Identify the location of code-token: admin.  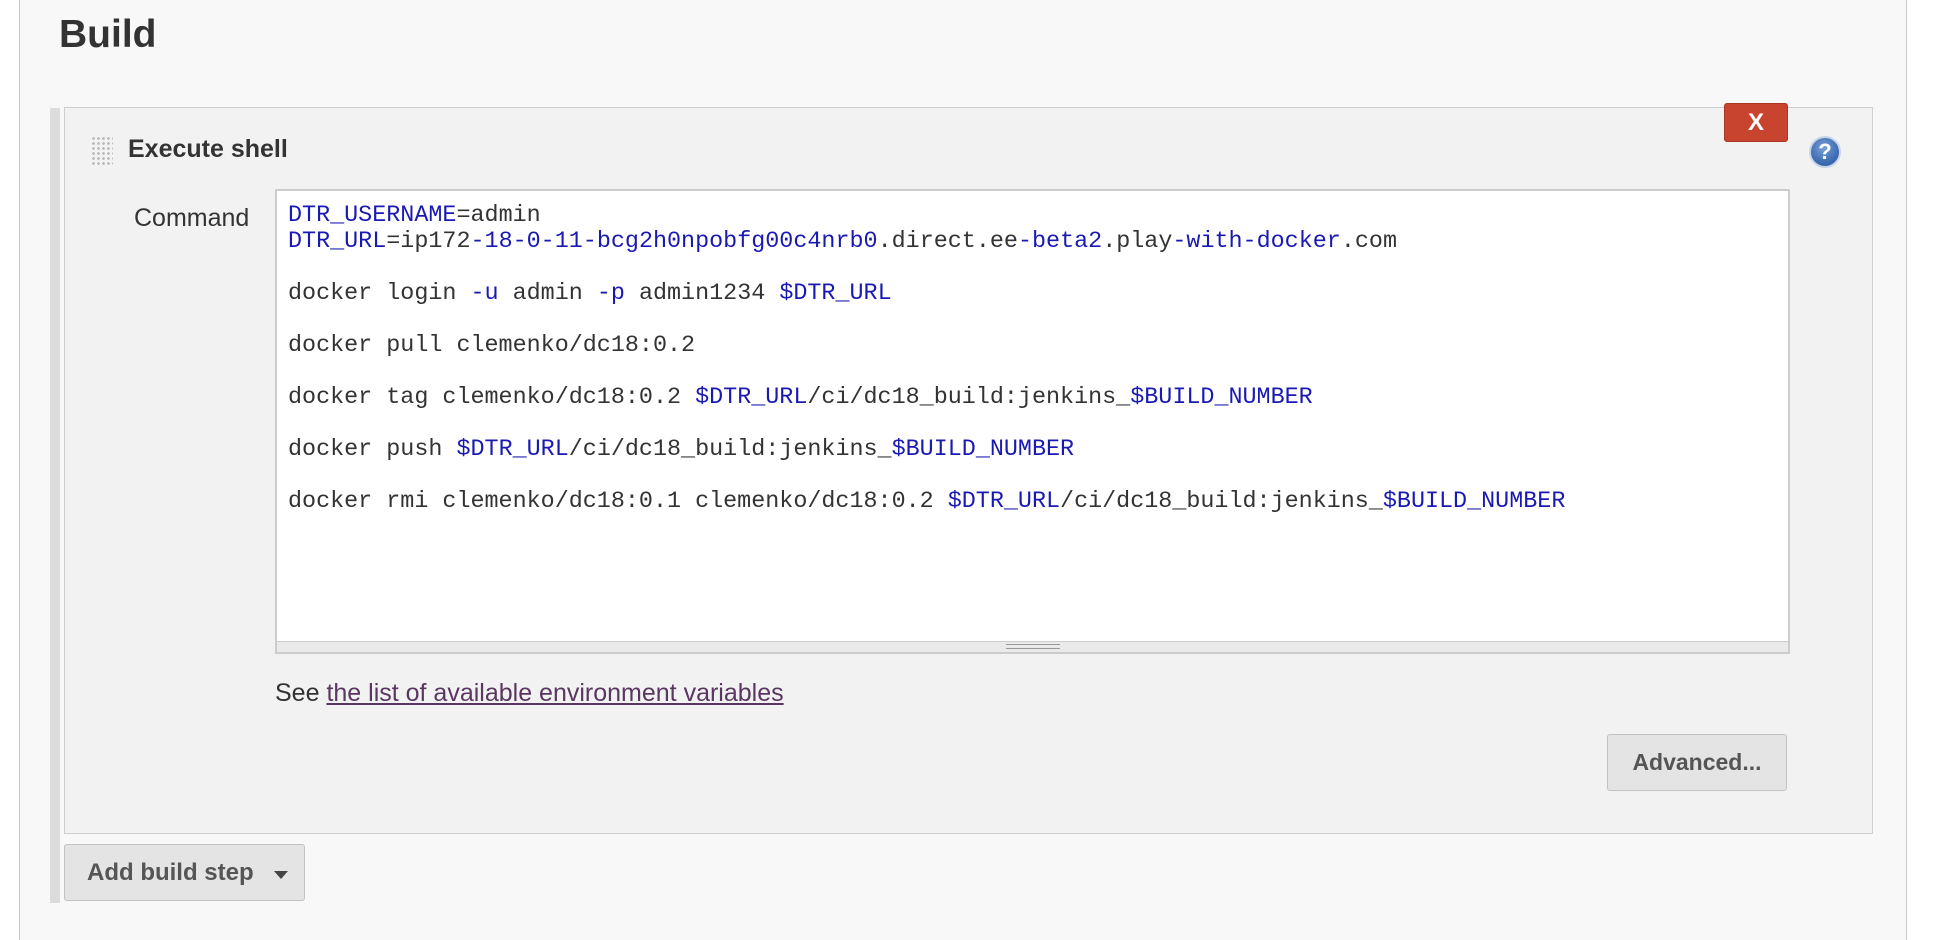
(547, 294).